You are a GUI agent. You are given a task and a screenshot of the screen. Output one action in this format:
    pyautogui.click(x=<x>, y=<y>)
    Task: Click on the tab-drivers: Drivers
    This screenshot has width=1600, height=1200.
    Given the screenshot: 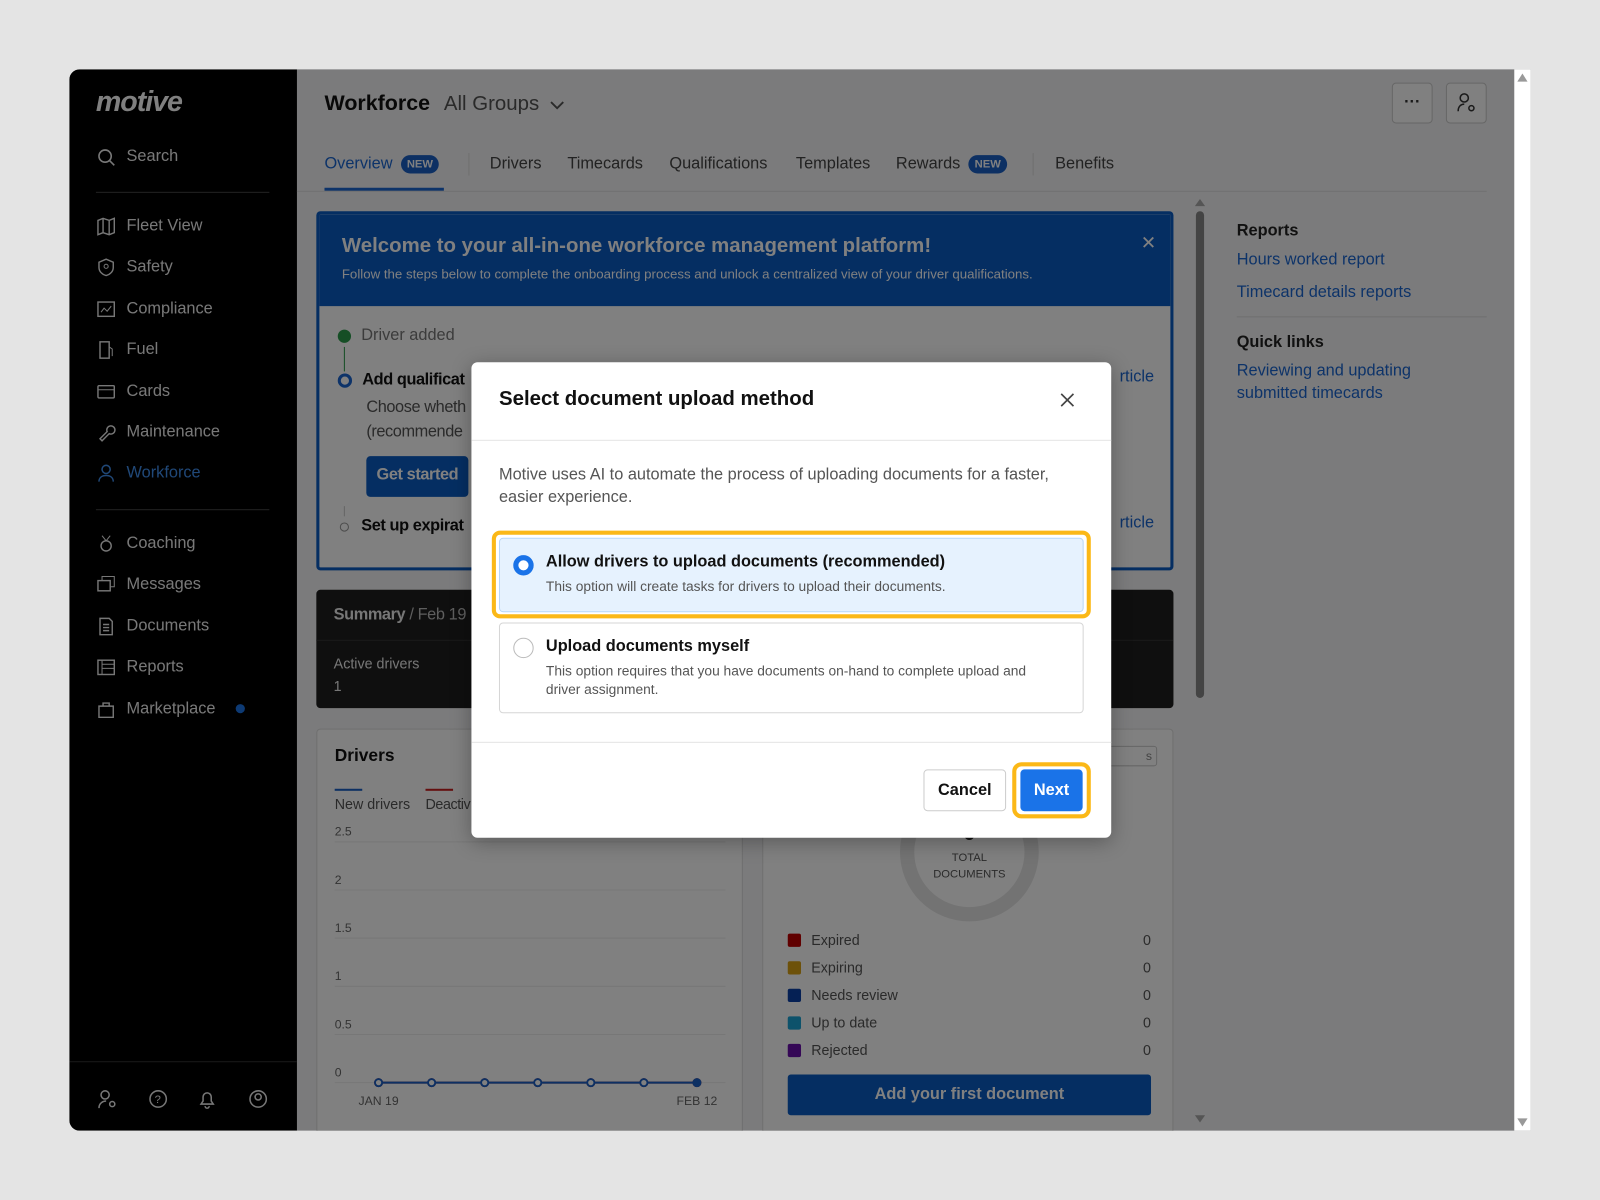 What is the action you would take?
    pyautogui.click(x=516, y=164)
    